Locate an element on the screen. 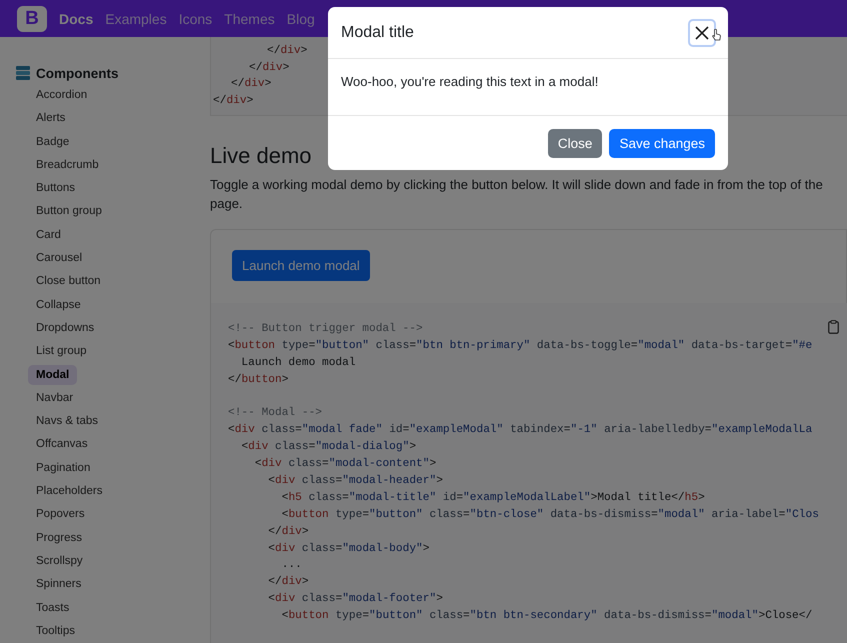  section-heading: Live demo is located at coordinates (261, 155).